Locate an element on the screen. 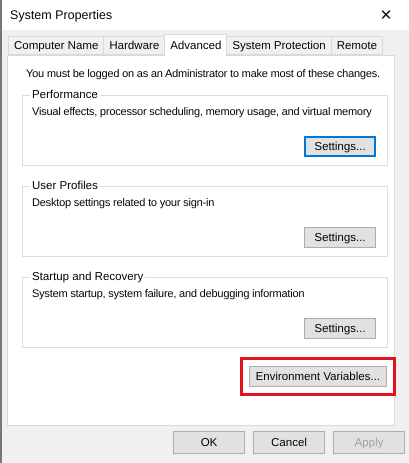  dialog-button: Cancel is located at coordinates (289, 442).